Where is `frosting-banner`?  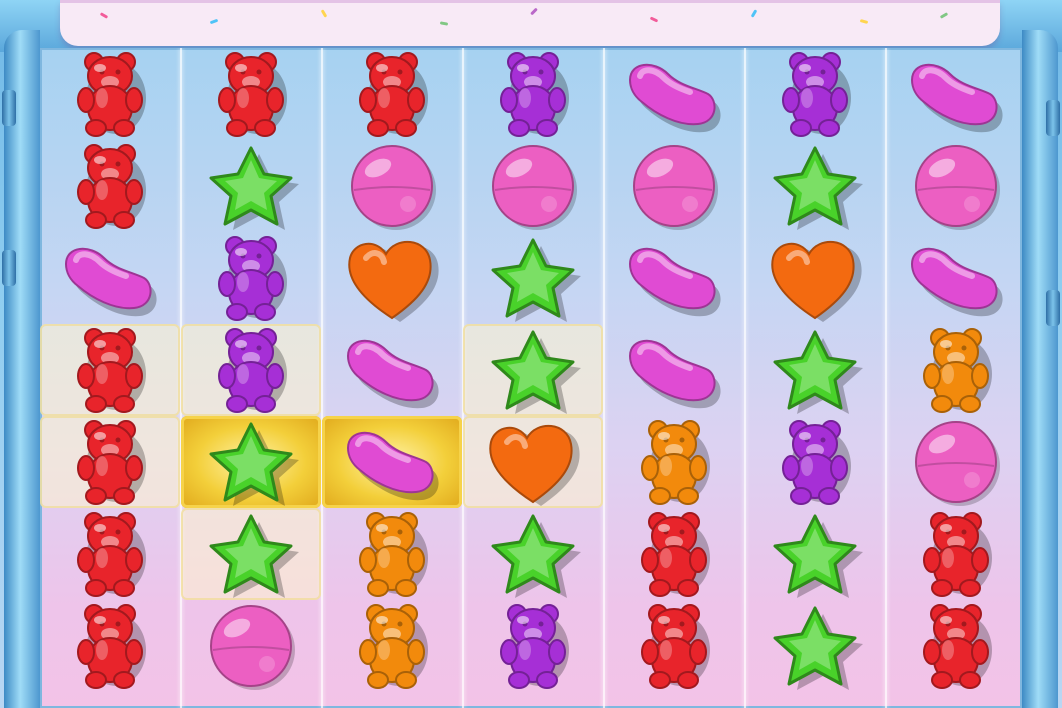 frosting-banner is located at coordinates (530, 23).